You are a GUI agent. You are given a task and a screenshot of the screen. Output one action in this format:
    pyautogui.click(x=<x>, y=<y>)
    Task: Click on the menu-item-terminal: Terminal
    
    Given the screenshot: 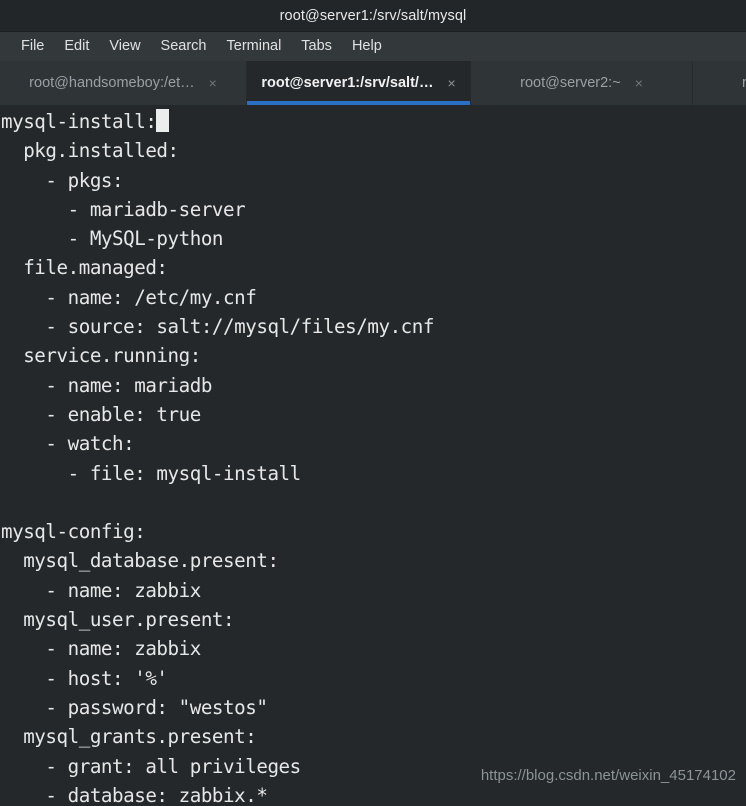 What is the action you would take?
    pyautogui.click(x=254, y=46)
    